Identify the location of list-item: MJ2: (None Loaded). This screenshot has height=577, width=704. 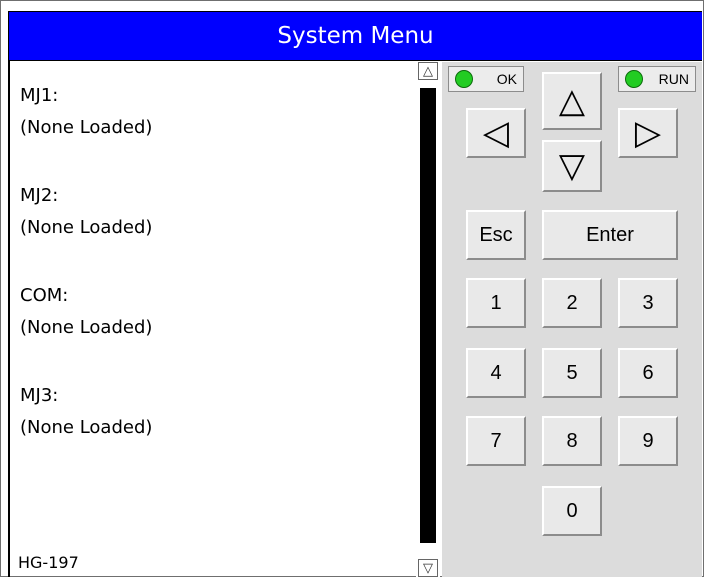
(215, 212).